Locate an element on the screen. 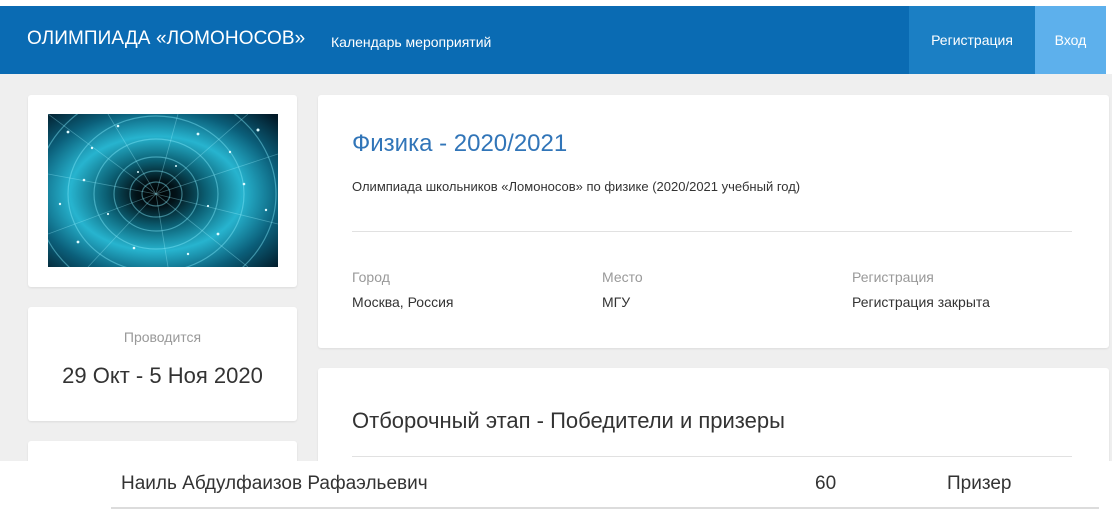 The width and height of the screenshot is (1112, 511). login-button: Вход is located at coordinates (1070, 40).